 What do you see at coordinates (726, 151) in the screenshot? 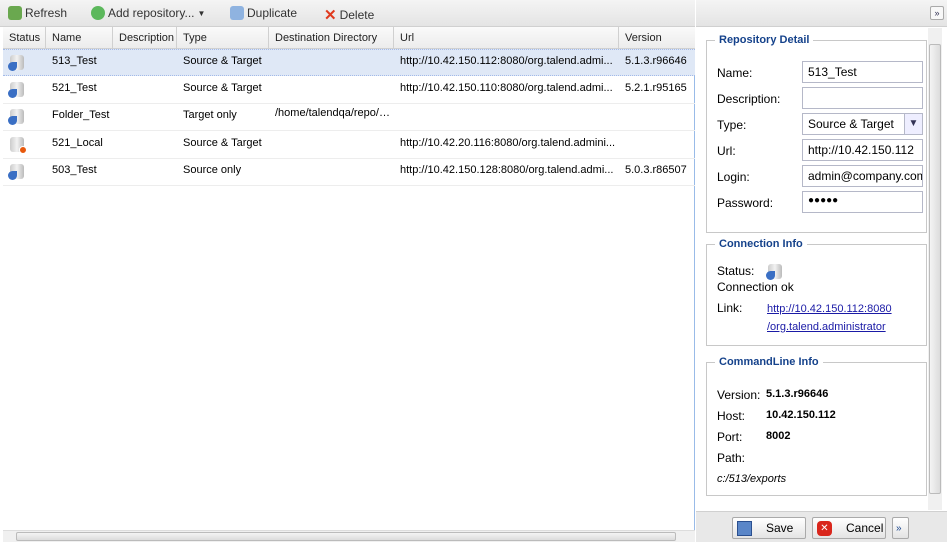
I see `url-label: Url:` at bounding box center [726, 151].